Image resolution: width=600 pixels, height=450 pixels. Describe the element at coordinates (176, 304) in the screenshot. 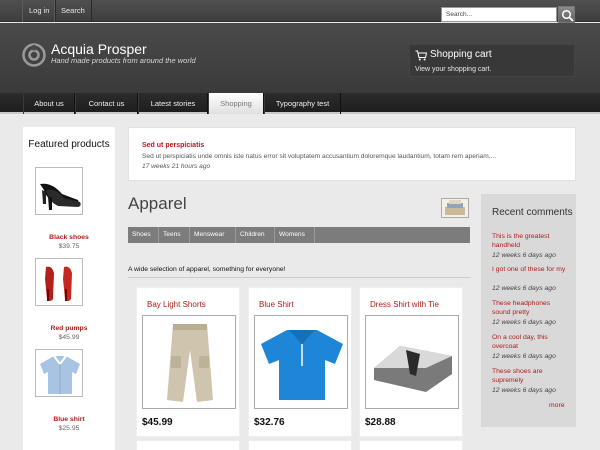

I see `product-title: Bay Light Shorts` at that location.